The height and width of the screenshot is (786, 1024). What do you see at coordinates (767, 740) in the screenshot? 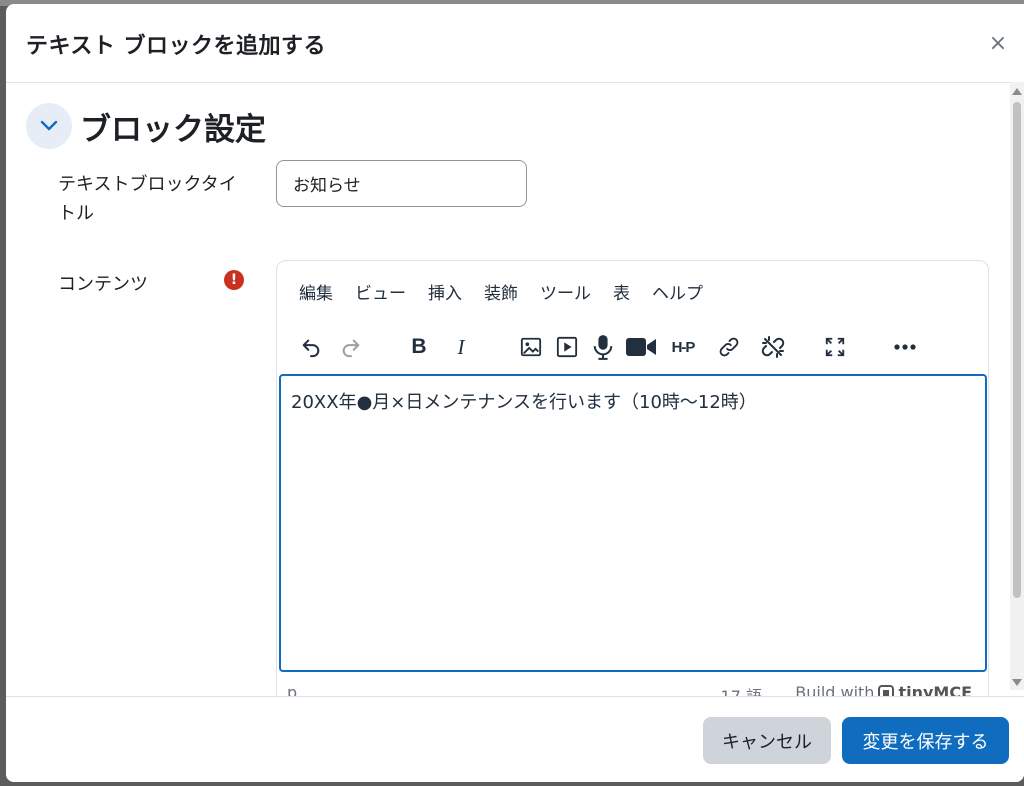
I see `cancel-button: キャンセル` at bounding box center [767, 740].